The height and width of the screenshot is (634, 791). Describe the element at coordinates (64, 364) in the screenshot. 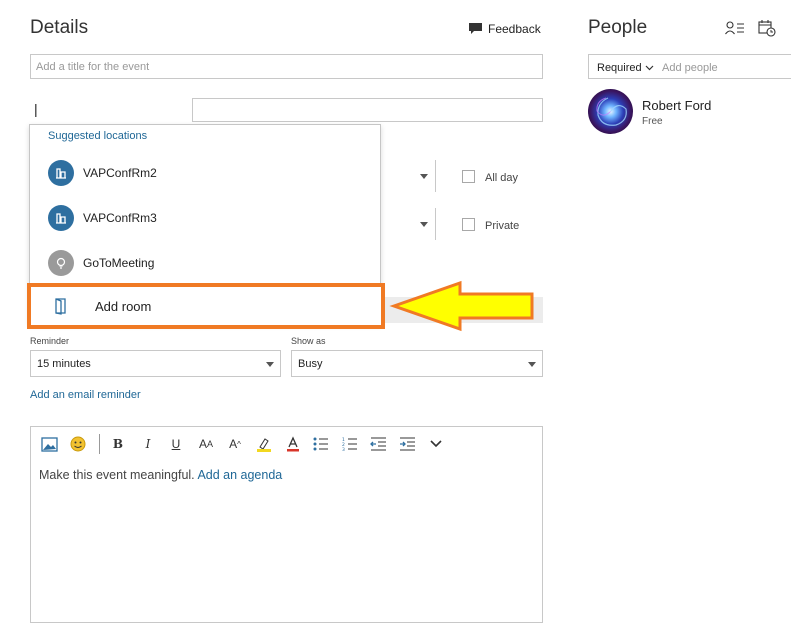

I see `reminder-value: 15 minutes` at that location.